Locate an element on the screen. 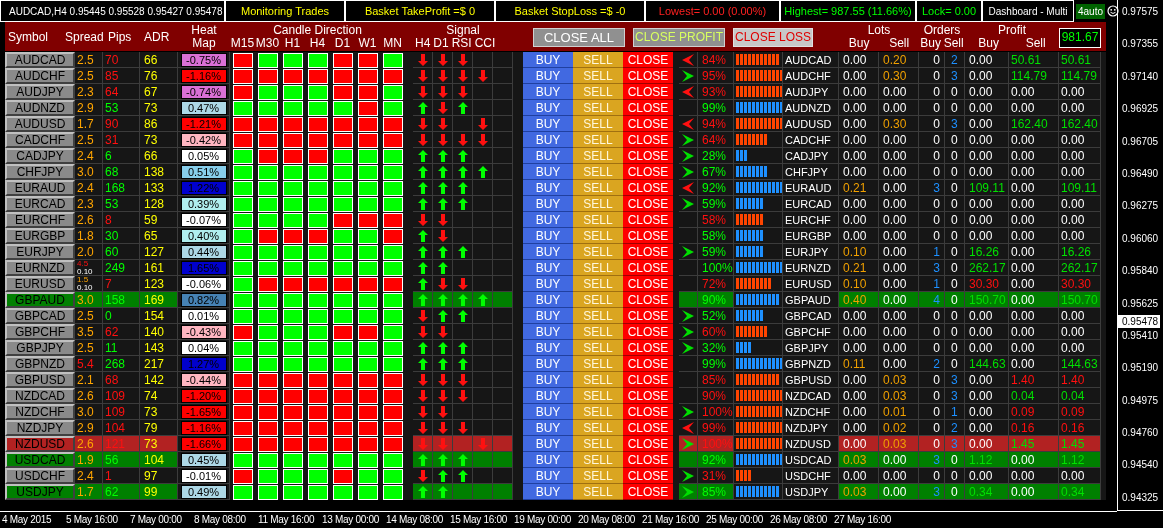  symbol-button: GBPNZD is located at coordinates (40, 364).